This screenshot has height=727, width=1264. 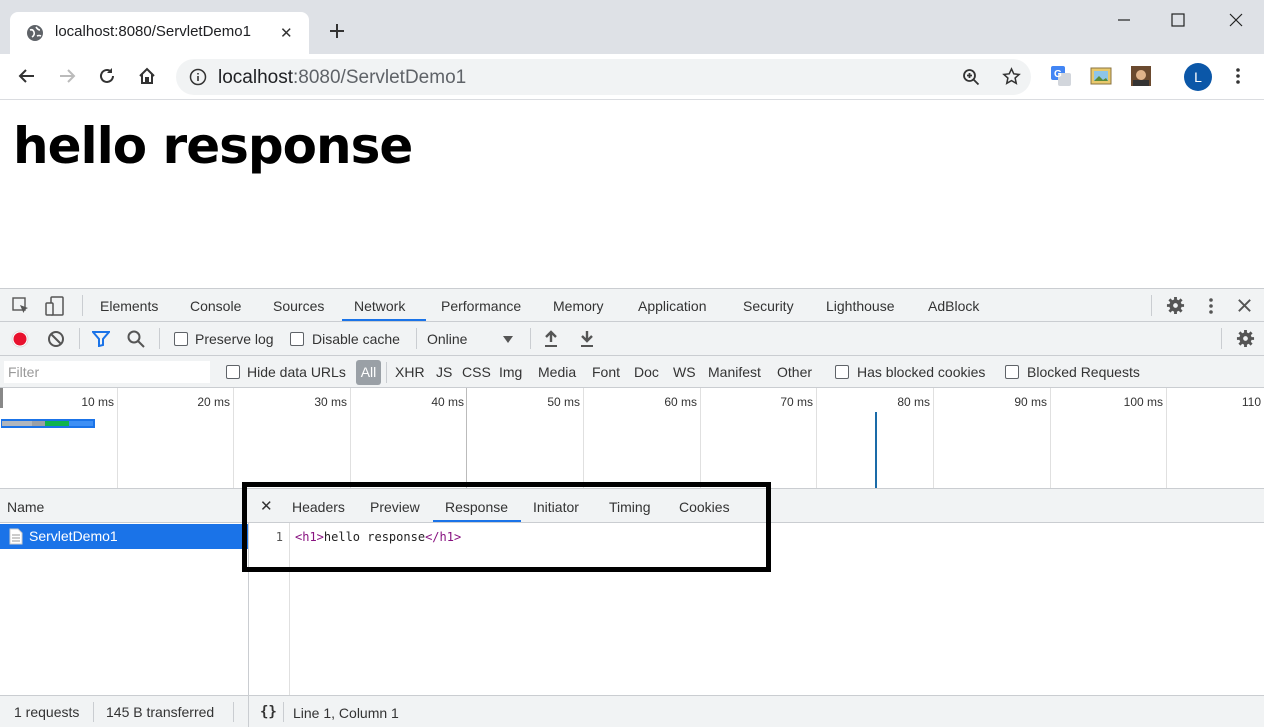 I want to click on tab-adblock: AdBlock, so click(x=953, y=306).